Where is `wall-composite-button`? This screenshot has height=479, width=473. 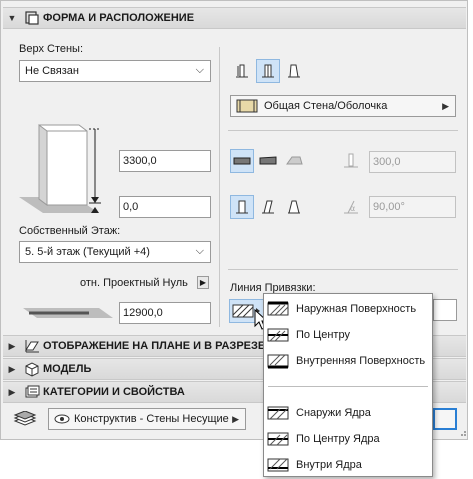
wall-composite-button is located at coordinates (268, 71).